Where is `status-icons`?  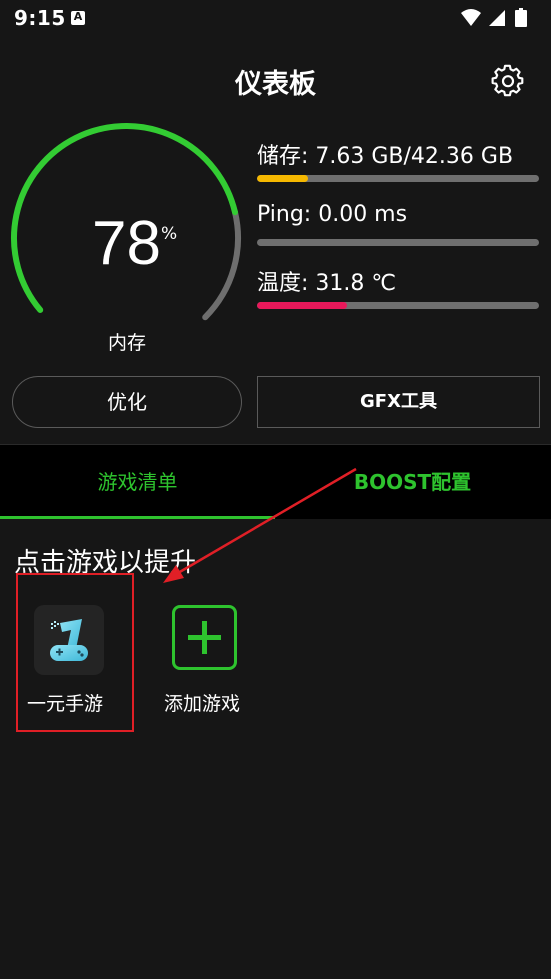 status-icons is located at coordinates (499, 18).